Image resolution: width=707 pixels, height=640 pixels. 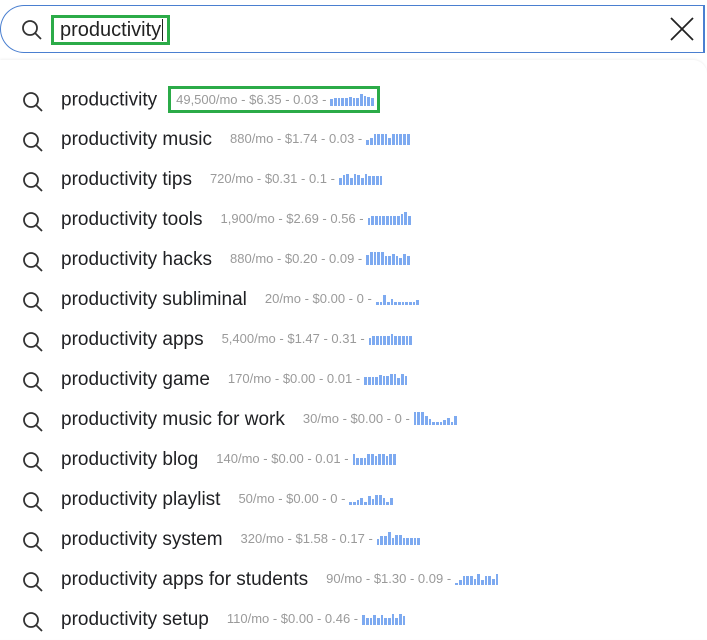 What do you see at coordinates (316, 218) in the screenshot?
I see `keyword-metrics: 1,900/mo - $2.69 - 0.56 -` at bounding box center [316, 218].